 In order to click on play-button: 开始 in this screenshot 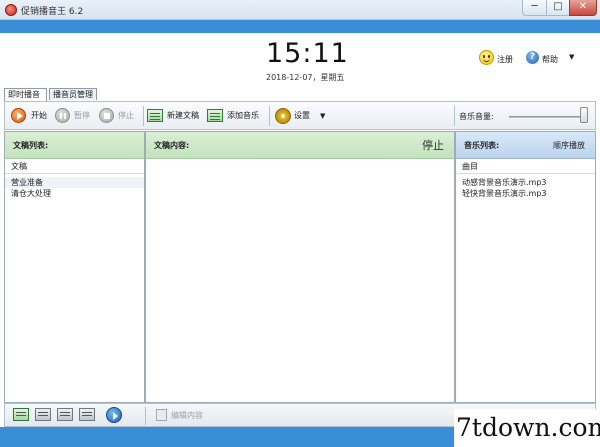, I will do `click(31, 116)`.